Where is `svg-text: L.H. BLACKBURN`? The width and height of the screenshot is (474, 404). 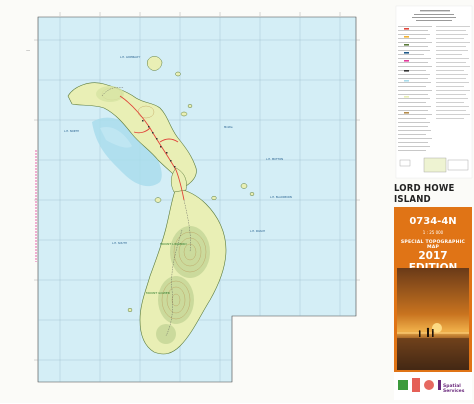
svg-text: L.H. BLACKBURN is located at coordinates (281, 197).